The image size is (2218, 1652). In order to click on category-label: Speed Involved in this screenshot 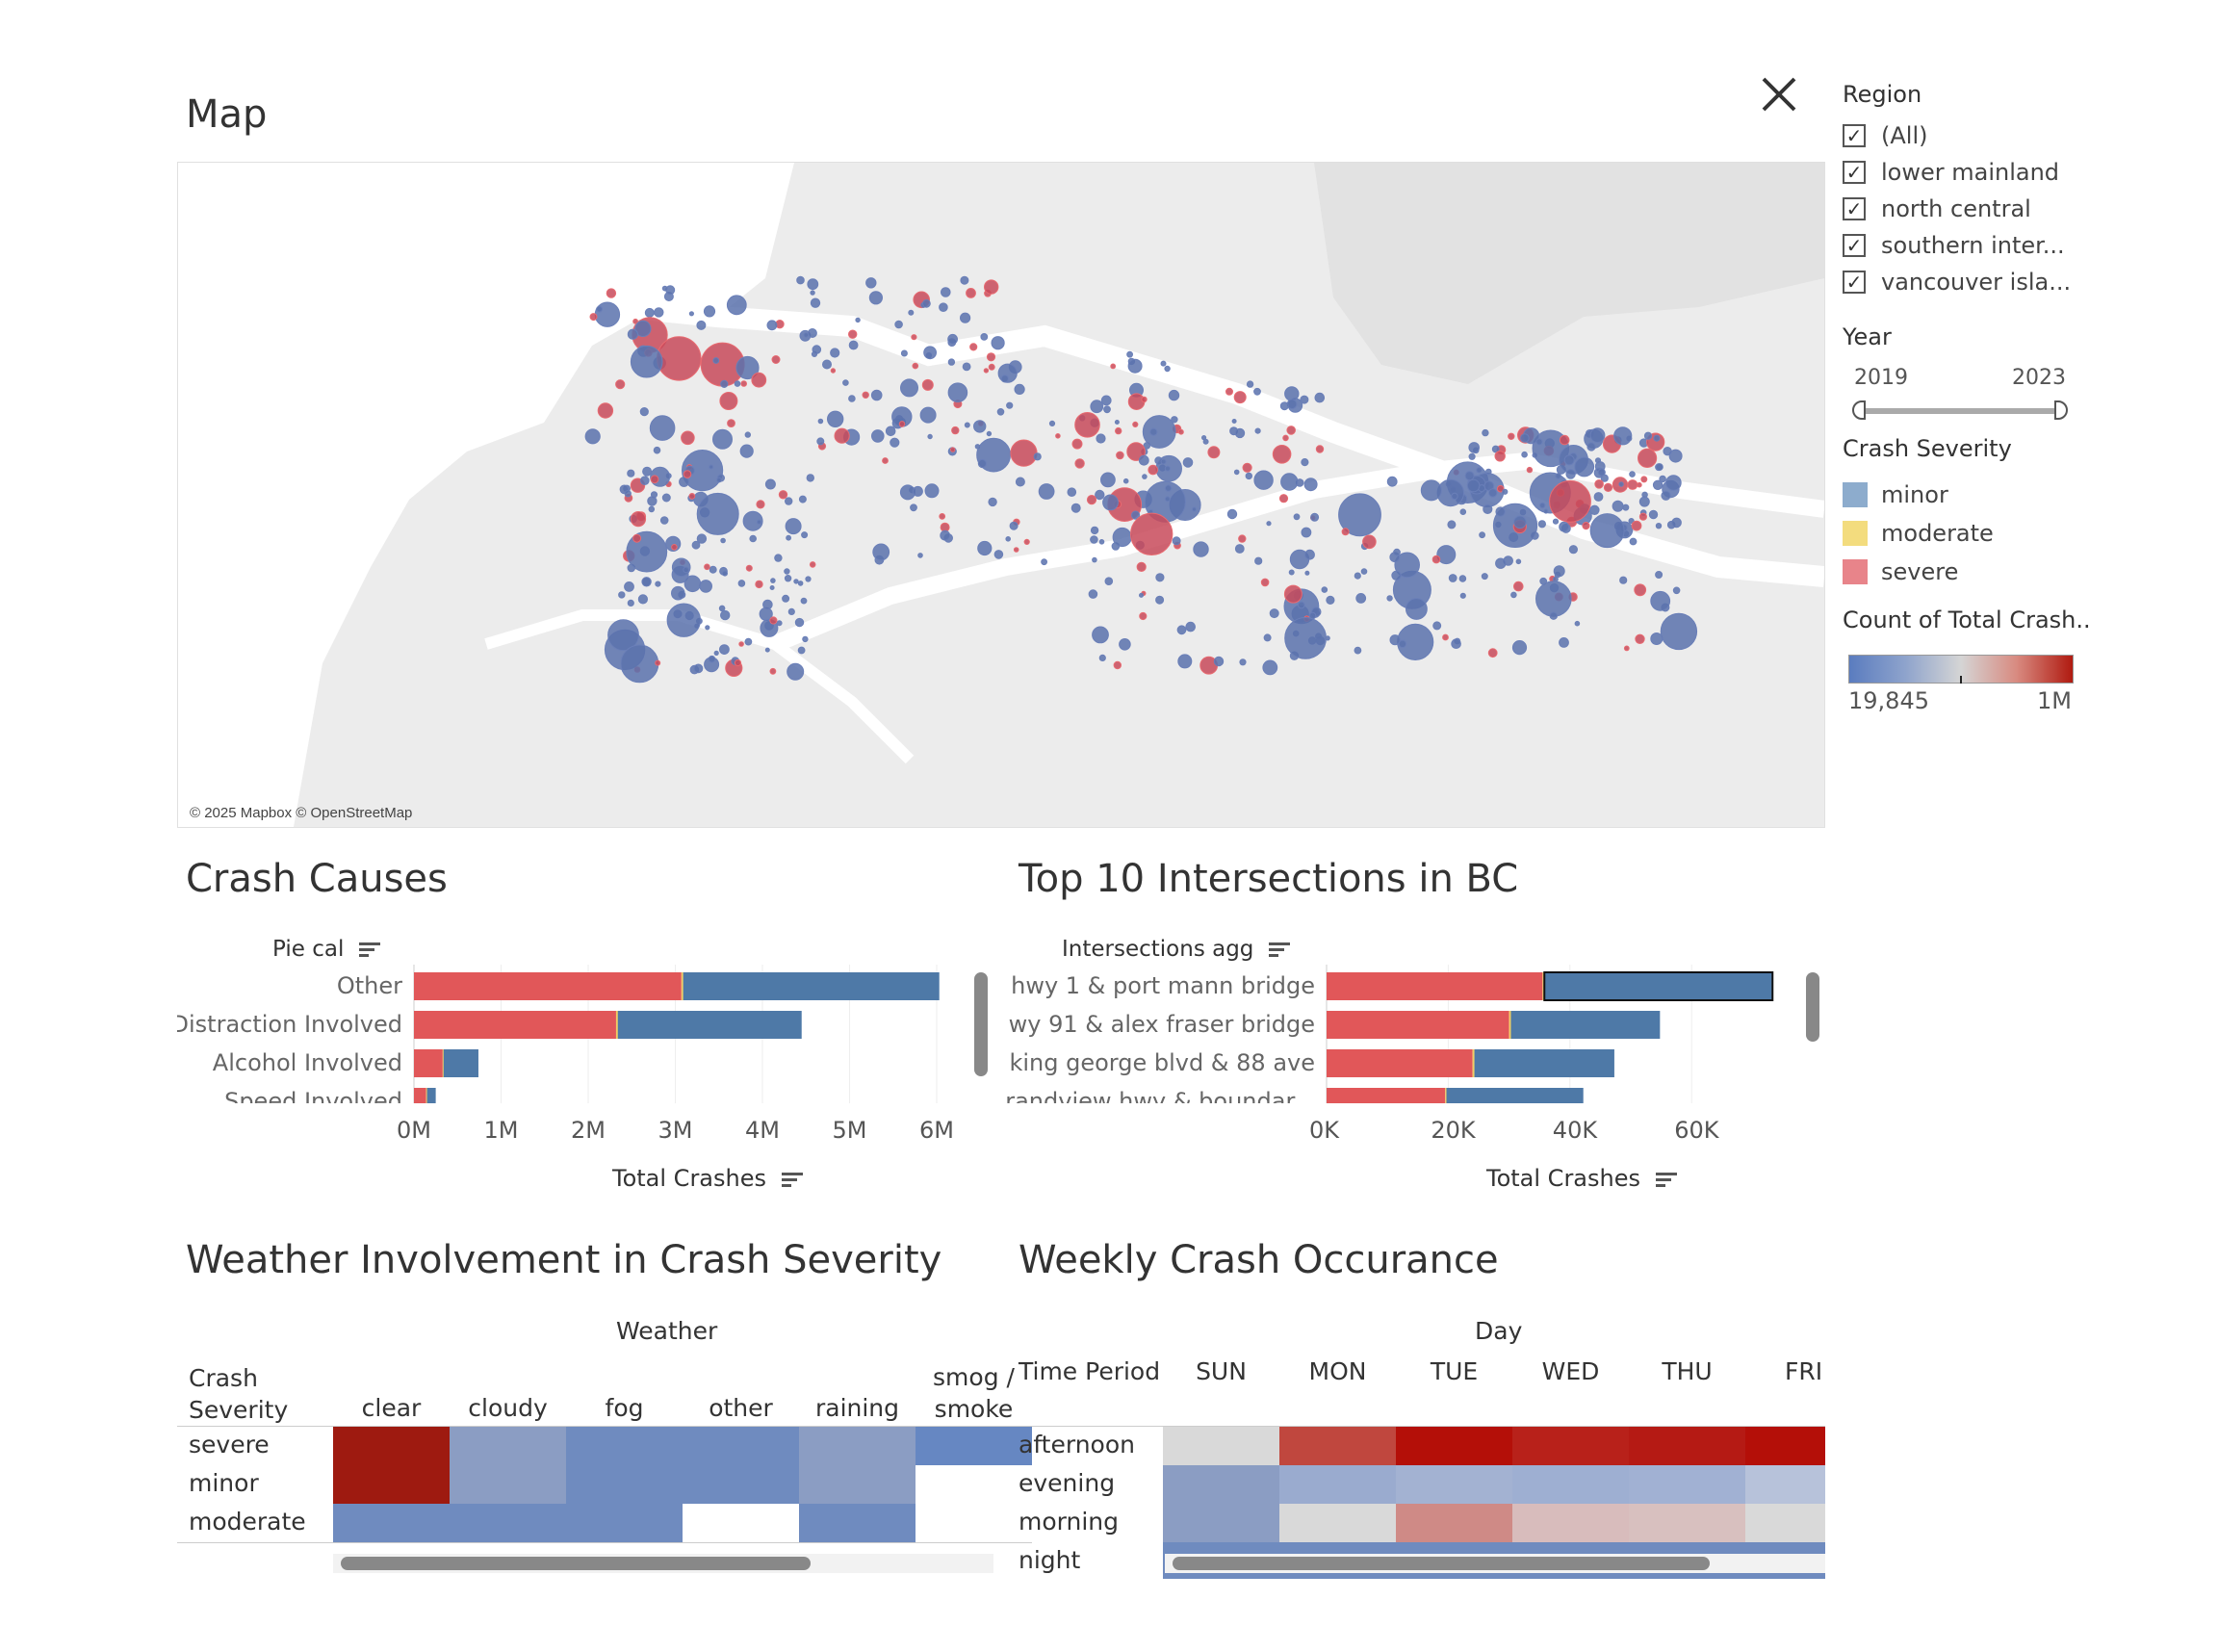, I will do `click(313, 1095)`.